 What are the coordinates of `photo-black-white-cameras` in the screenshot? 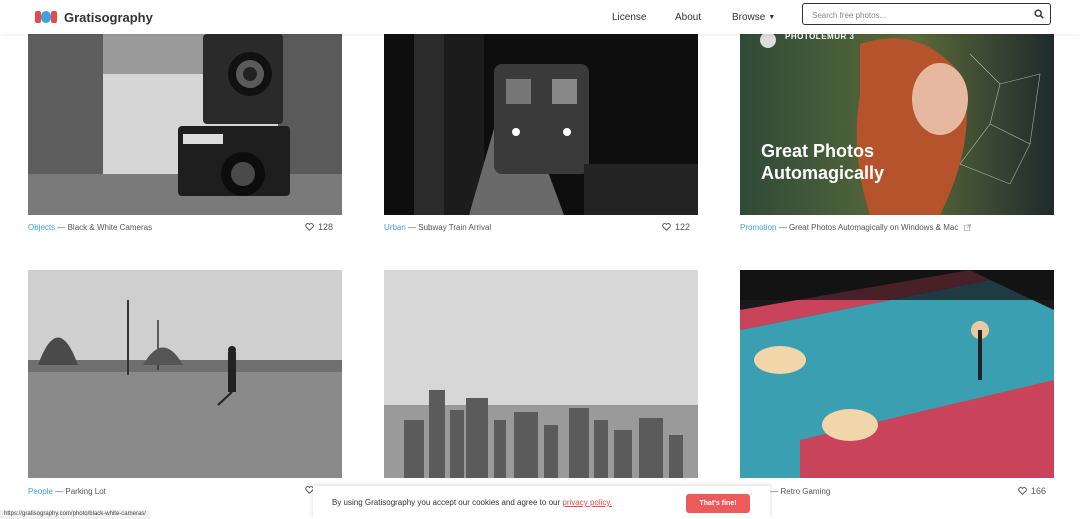 It's located at (185, 124).